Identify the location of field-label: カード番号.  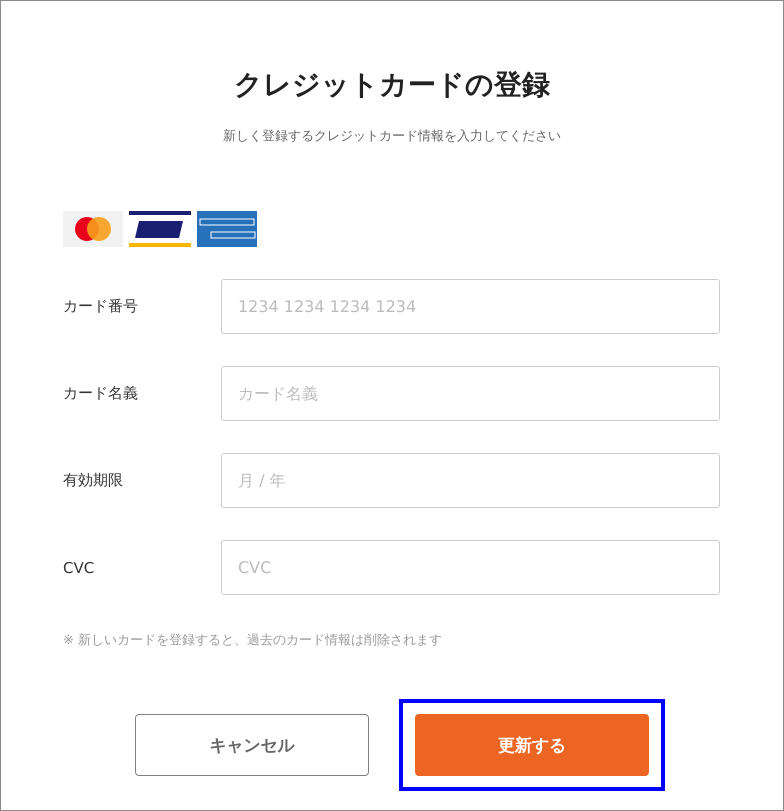
(101, 306).